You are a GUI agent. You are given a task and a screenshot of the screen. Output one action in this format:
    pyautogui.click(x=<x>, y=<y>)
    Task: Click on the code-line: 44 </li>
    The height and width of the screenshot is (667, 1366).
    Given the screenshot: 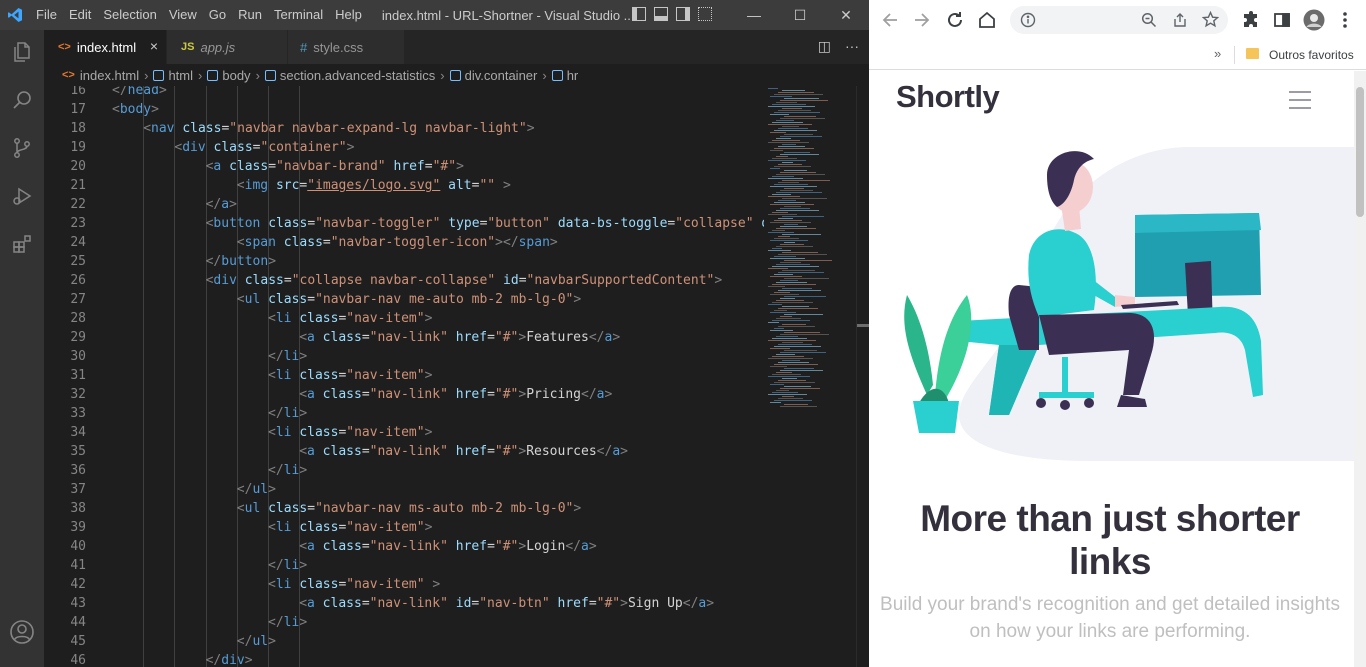 What is the action you would take?
    pyautogui.click(x=404, y=622)
    